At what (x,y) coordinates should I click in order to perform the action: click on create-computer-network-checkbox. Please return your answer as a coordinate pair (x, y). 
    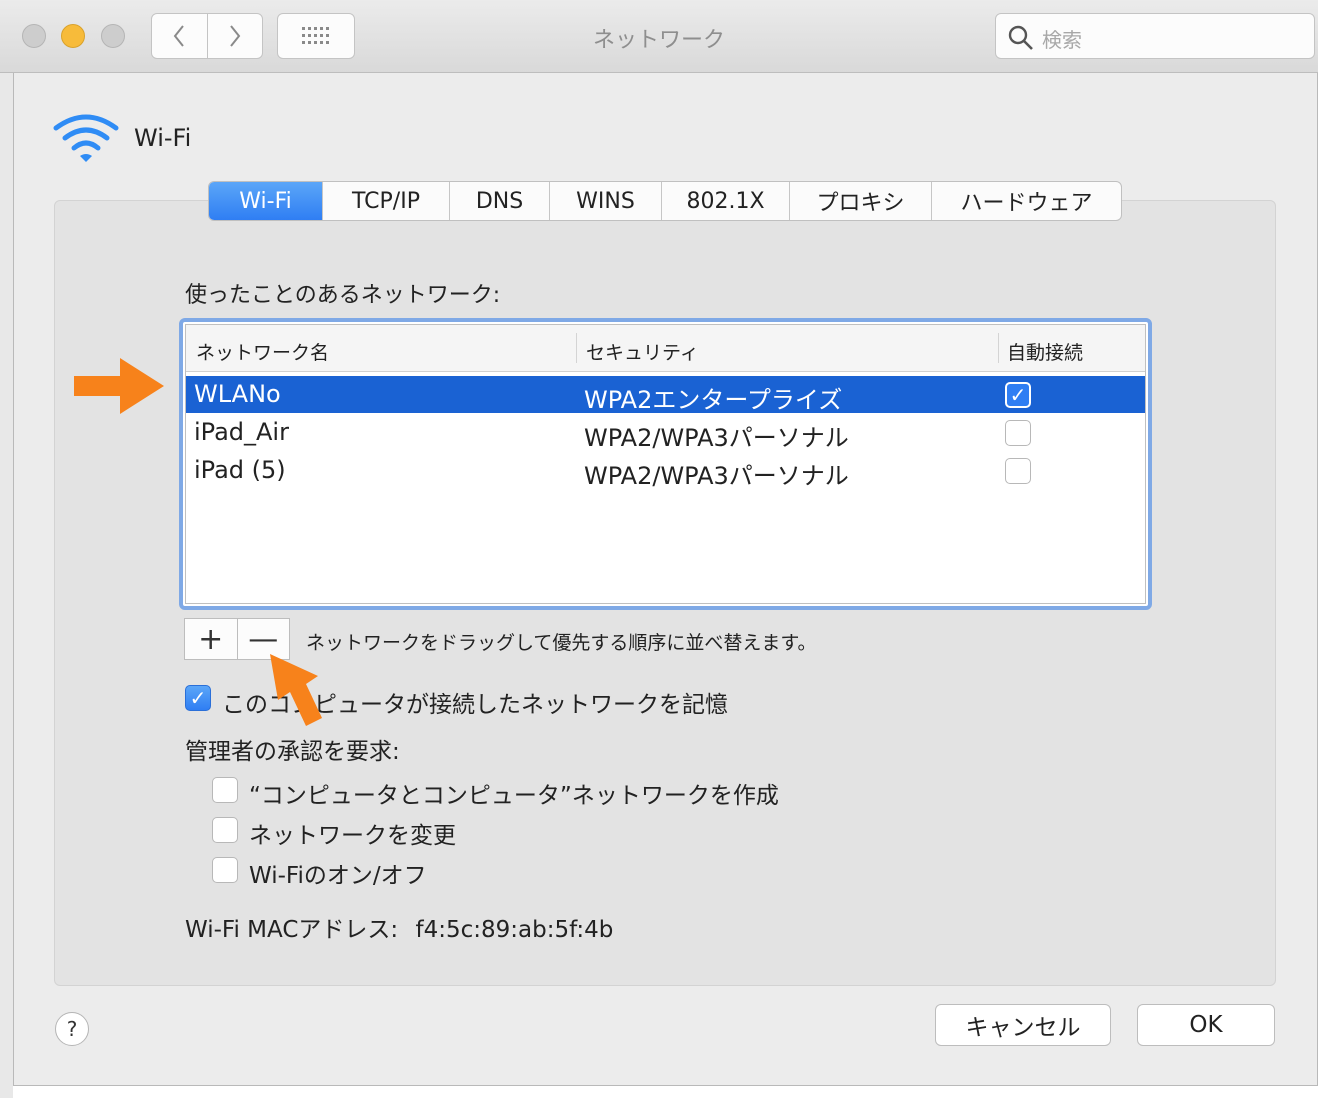
    Looking at the image, I should click on (225, 790).